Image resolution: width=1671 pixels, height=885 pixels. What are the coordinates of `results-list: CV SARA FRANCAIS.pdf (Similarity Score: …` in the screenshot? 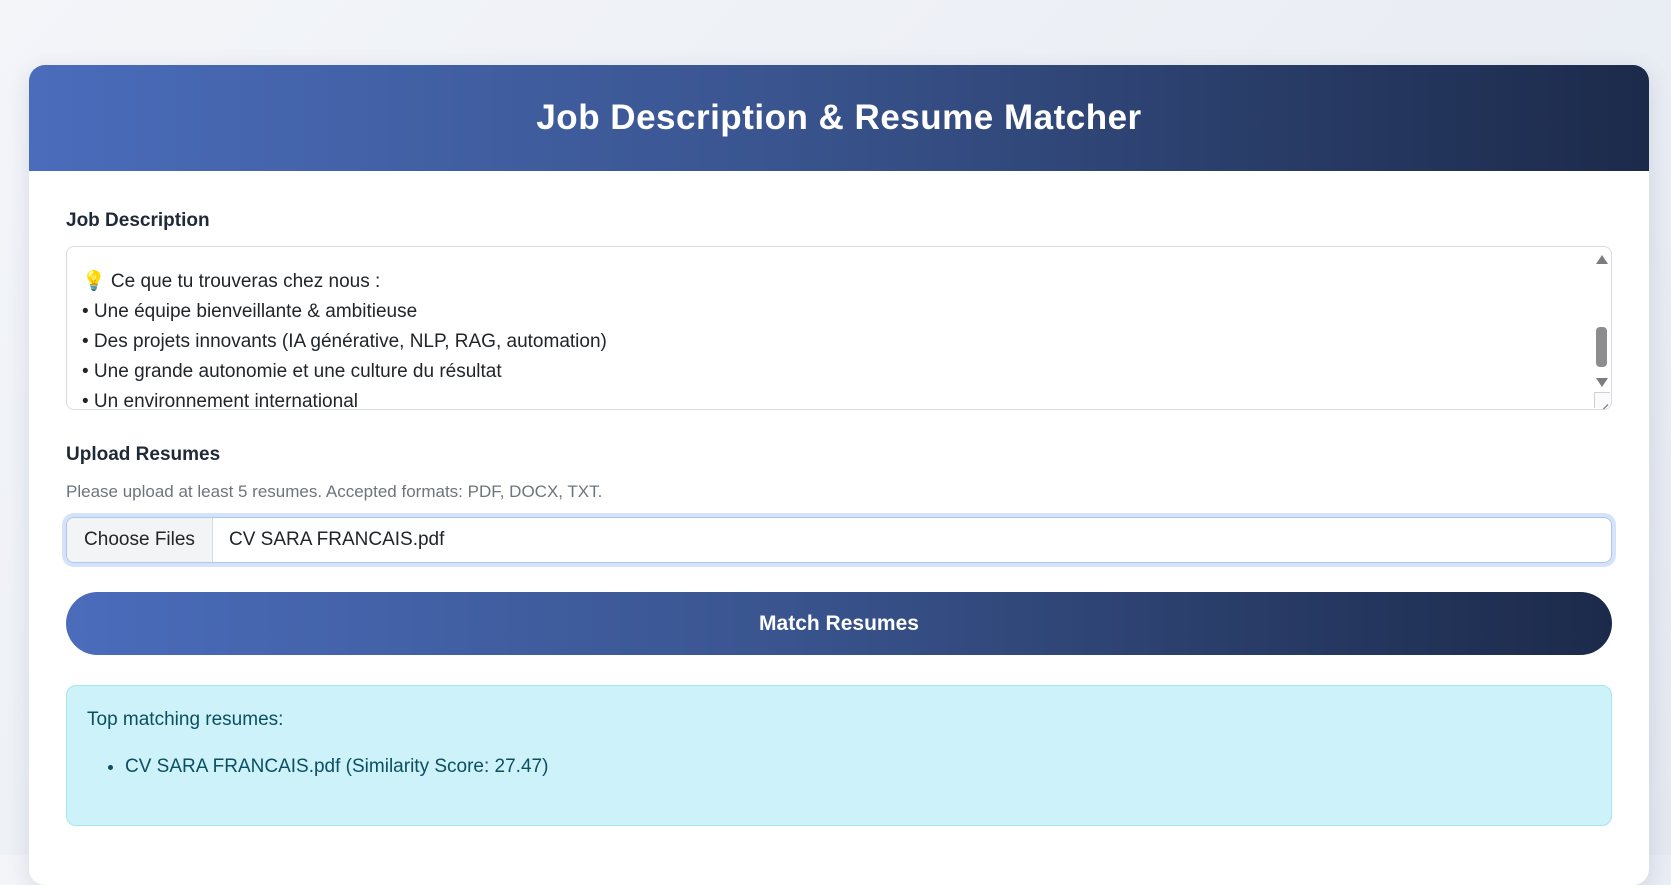 It's located at (839, 767).